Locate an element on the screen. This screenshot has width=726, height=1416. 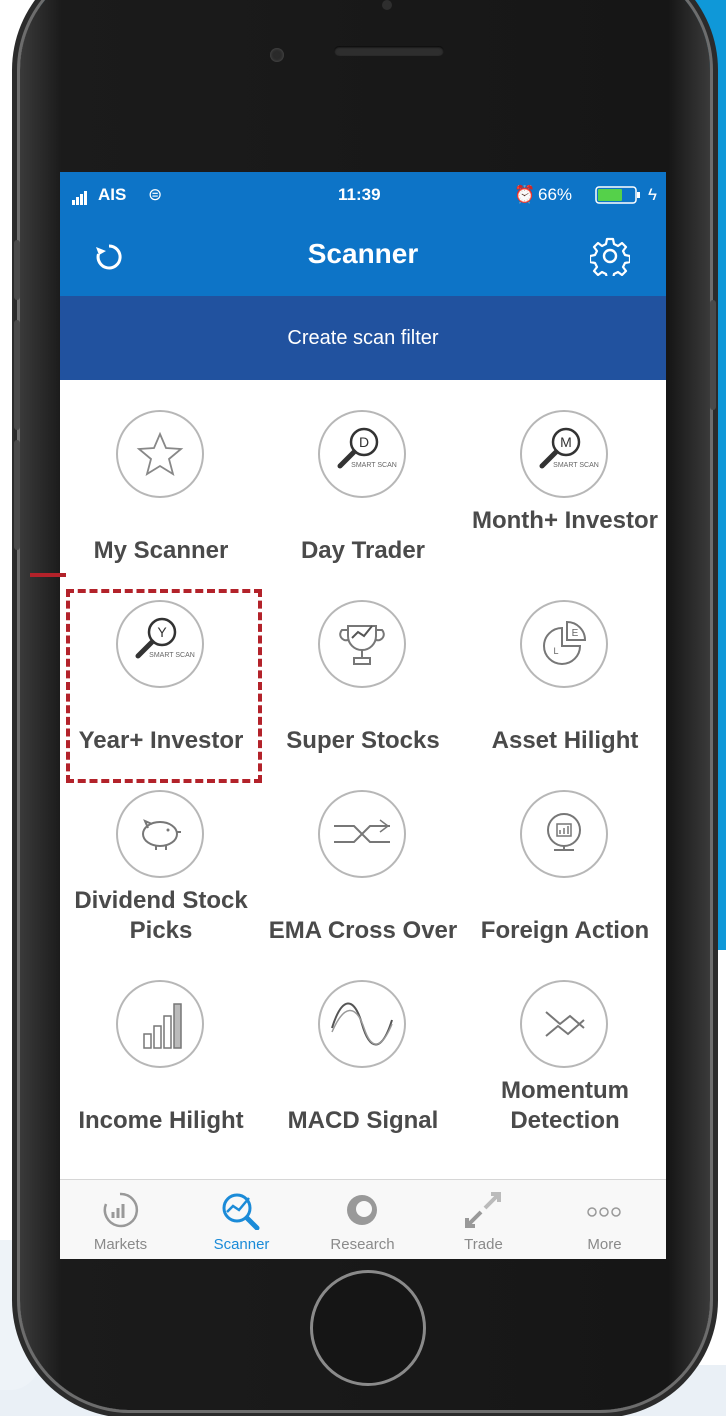
power-button is located at coordinates (713, 355).